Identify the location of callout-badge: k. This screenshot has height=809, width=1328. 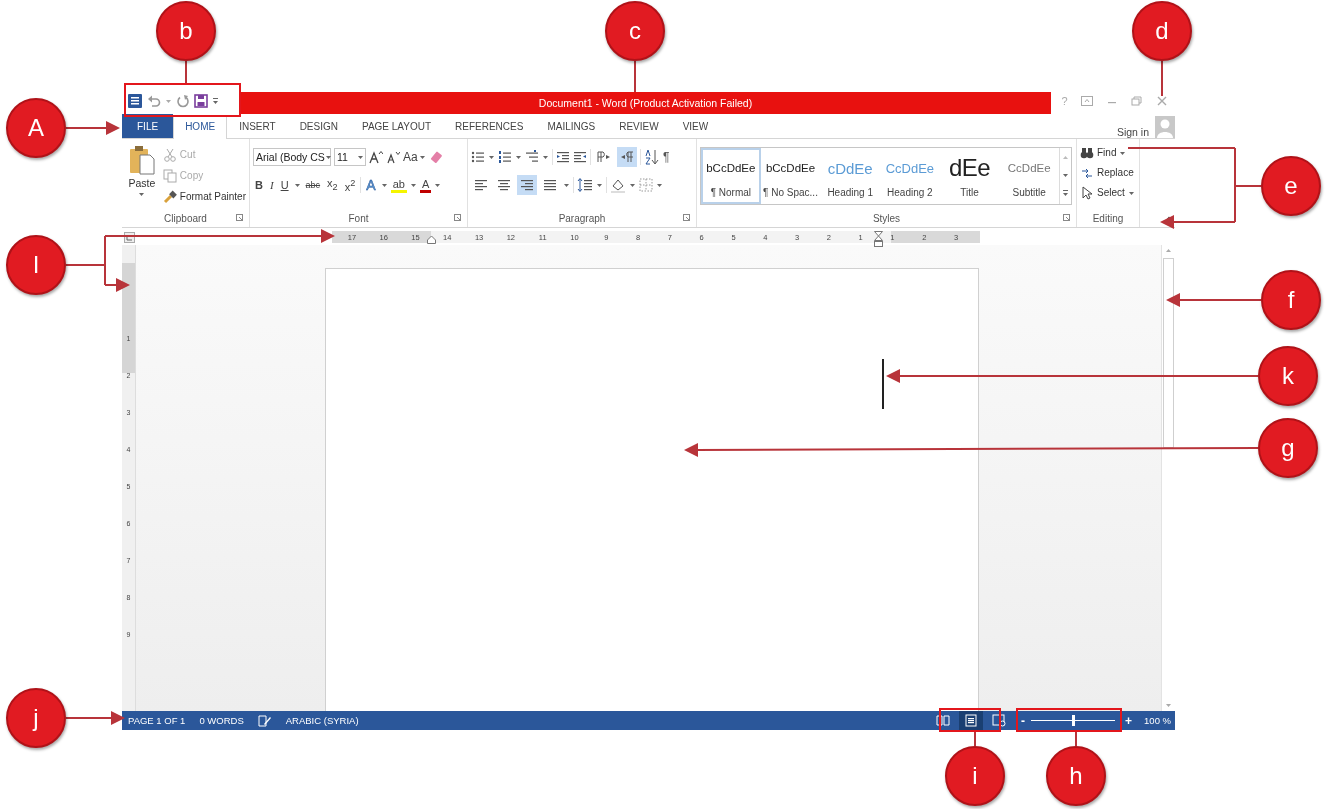
(1288, 376).